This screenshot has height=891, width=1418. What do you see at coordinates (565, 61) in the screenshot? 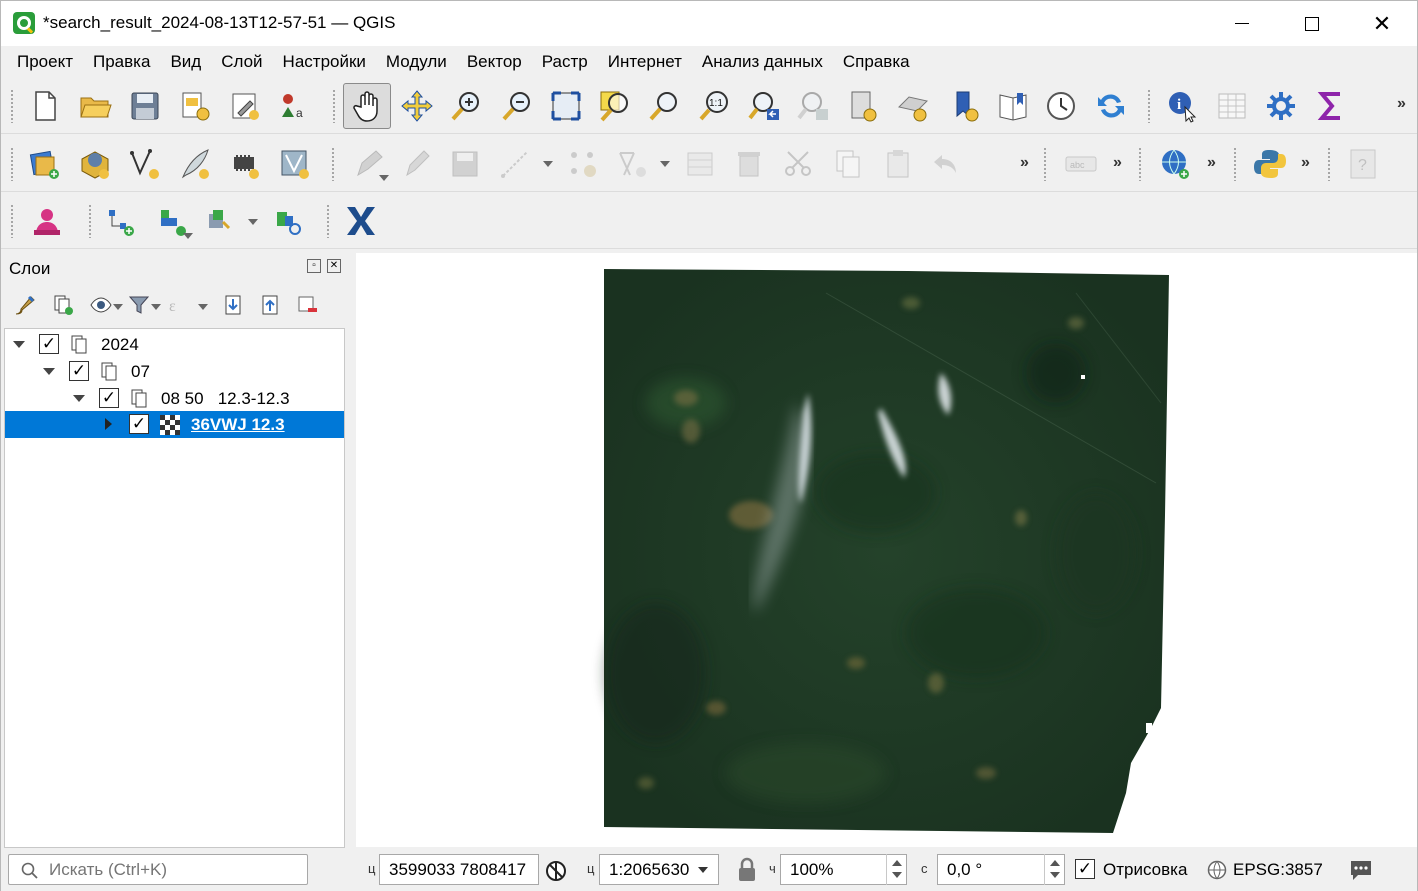
I see `menu-raster: Растр` at bounding box center [565, 61].